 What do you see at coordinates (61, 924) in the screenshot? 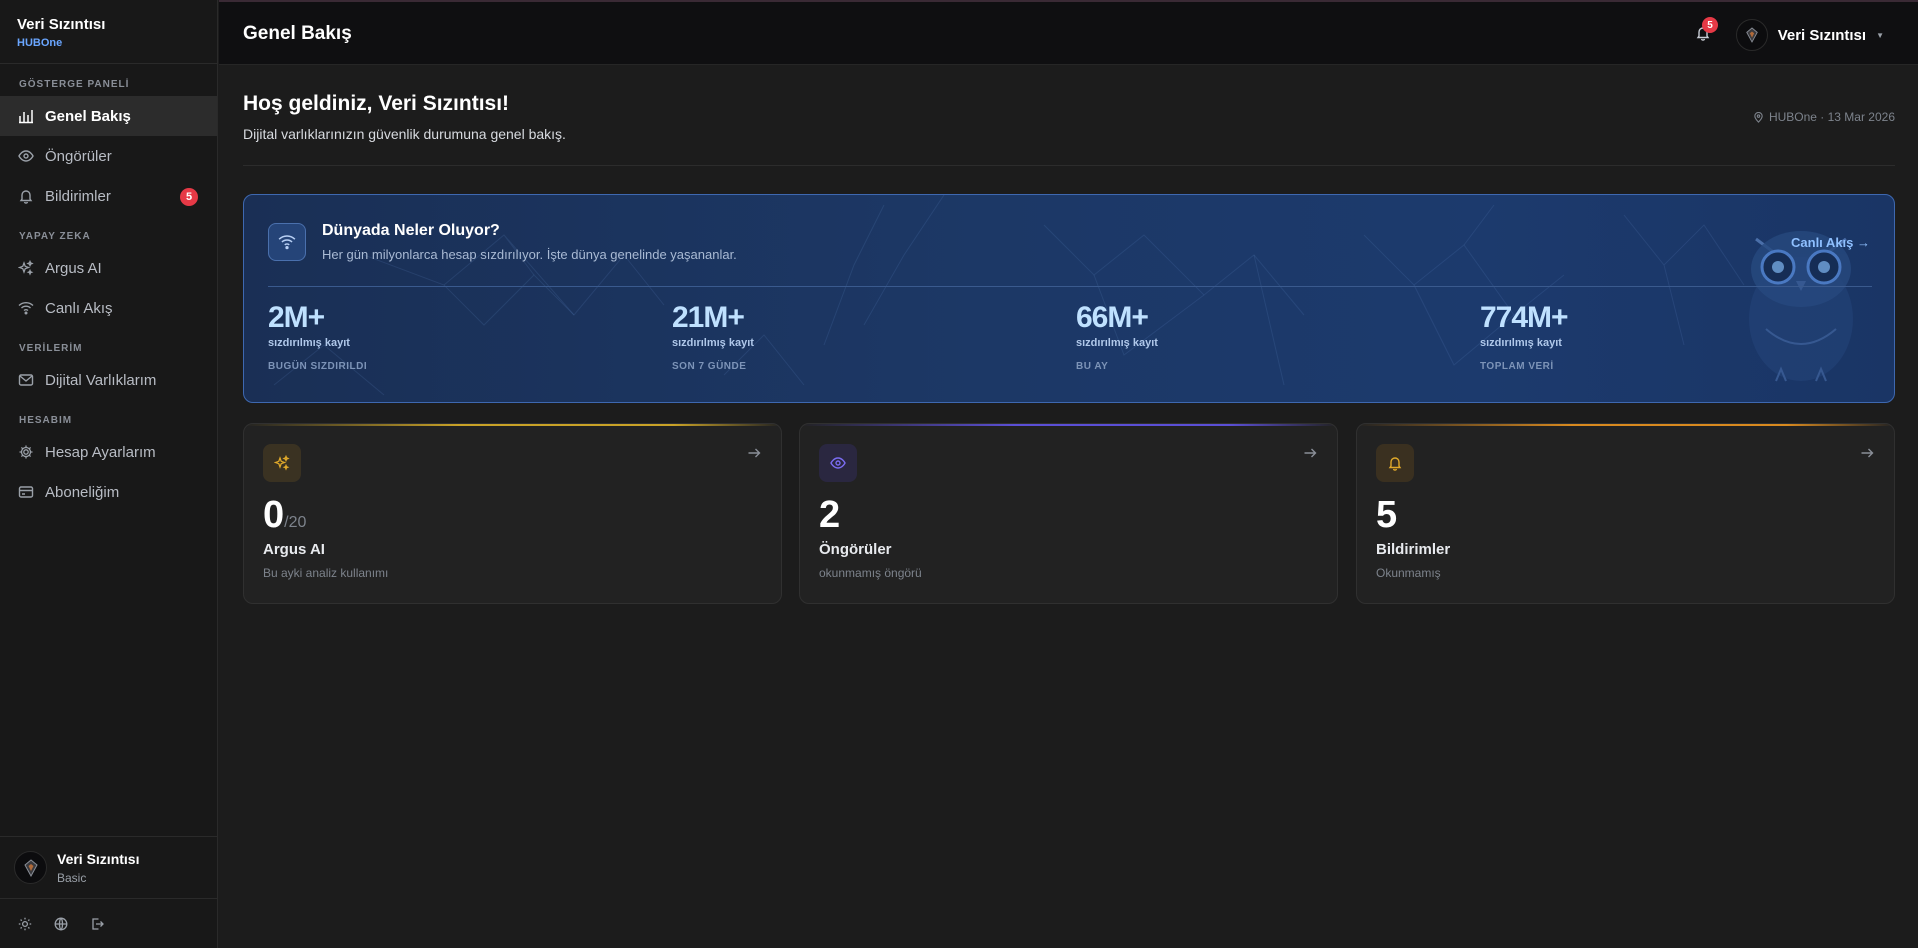
I see `globe-icon` at bounding box center [61, 924].